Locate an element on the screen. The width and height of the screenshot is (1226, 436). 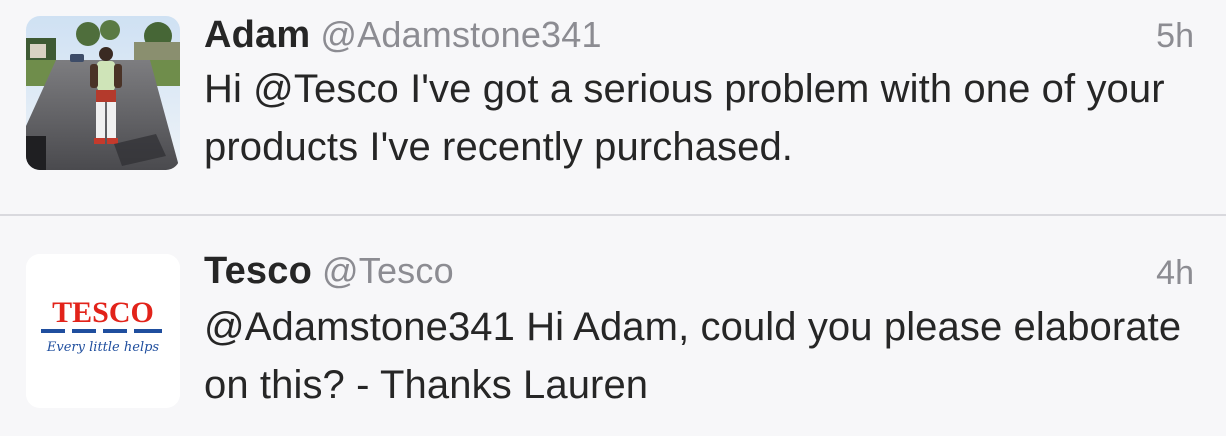
tweet-timestamp: 5h is located at coordinates (1175, 36).